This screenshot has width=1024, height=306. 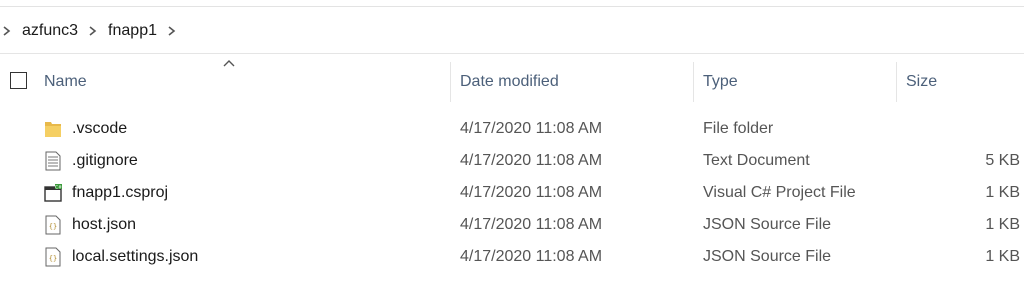 What do you see at coordinates (100, 128) in the screenshot?
I see `file-name: .vscode` at bounding box center [100, 128].